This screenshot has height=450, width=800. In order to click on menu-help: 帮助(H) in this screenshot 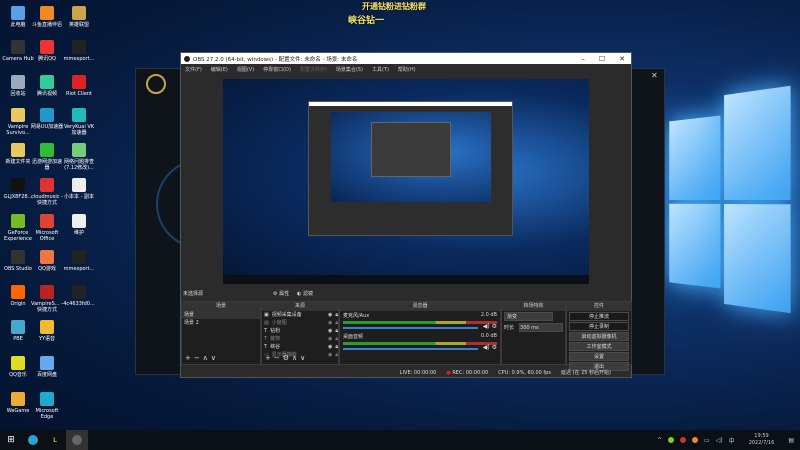, I will do `click(407, 69)`.